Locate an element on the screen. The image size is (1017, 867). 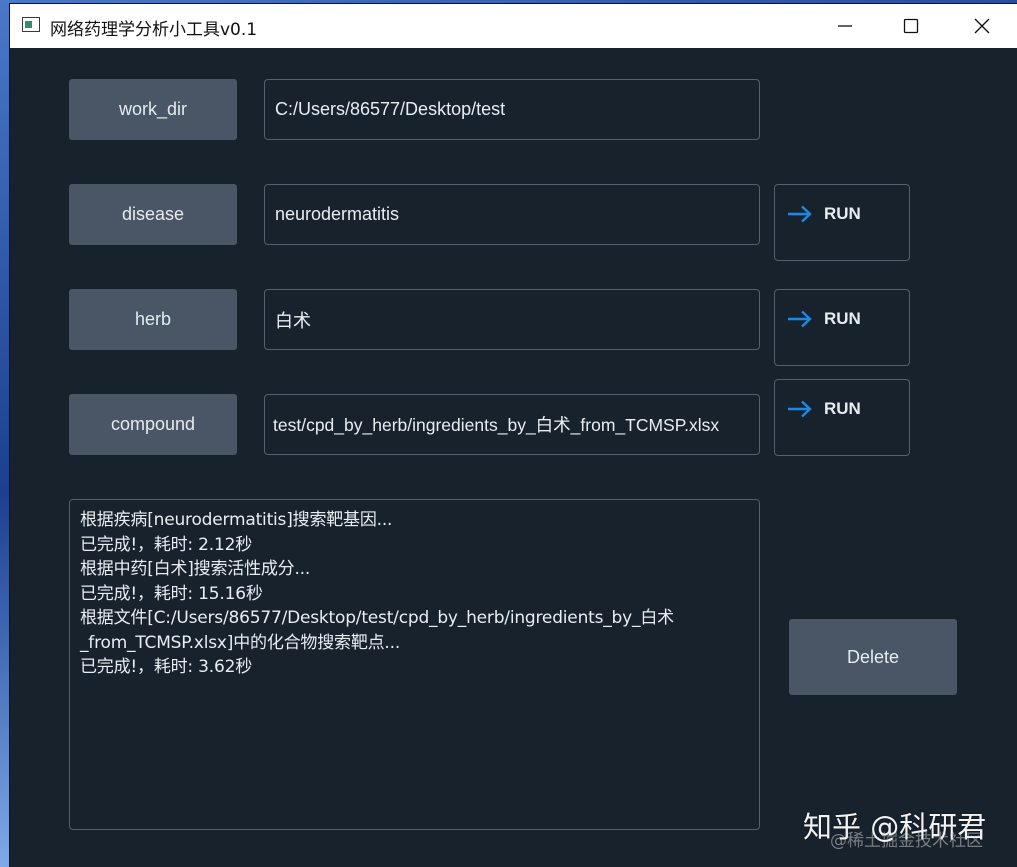
watermark: 知乎 @科研君 is located at coordinates (895, 827).